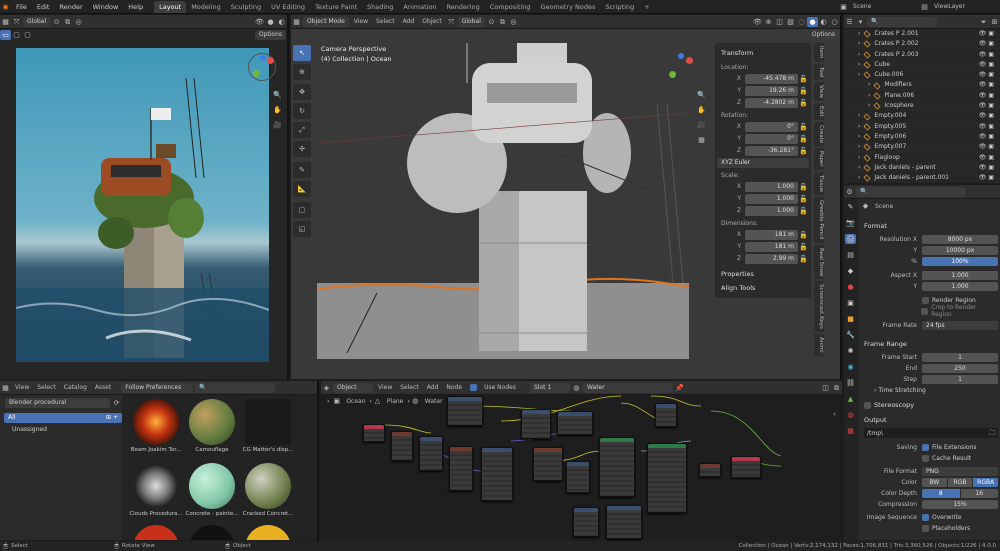 Image resolution: width=1000 pixels, height=551 pixels. I want to click on outliner-item: › Flagloop 👁 ▣, so click(922, 157).